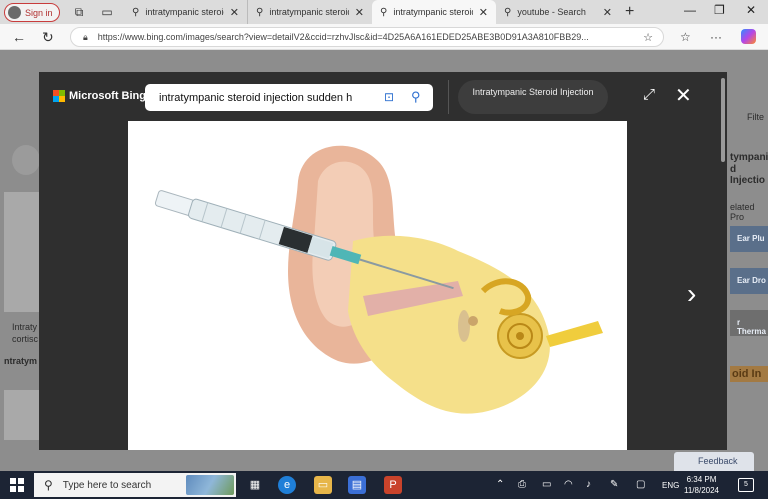 This screenshot has height=499, width=768. What do you see at coordinates (648, 37) in the screenshot?
I see `favorite-star-icon: ☆` at bounding box center [648, 37].